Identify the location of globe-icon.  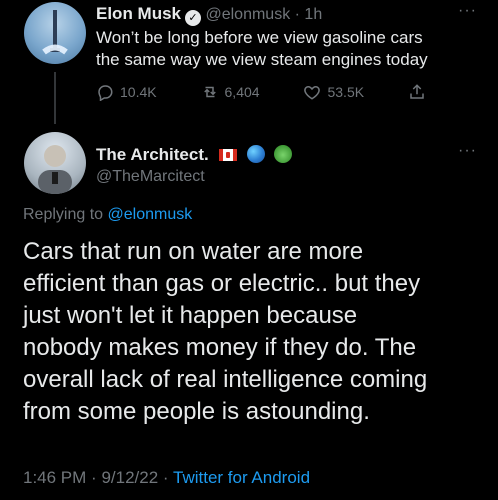
(255, 154).